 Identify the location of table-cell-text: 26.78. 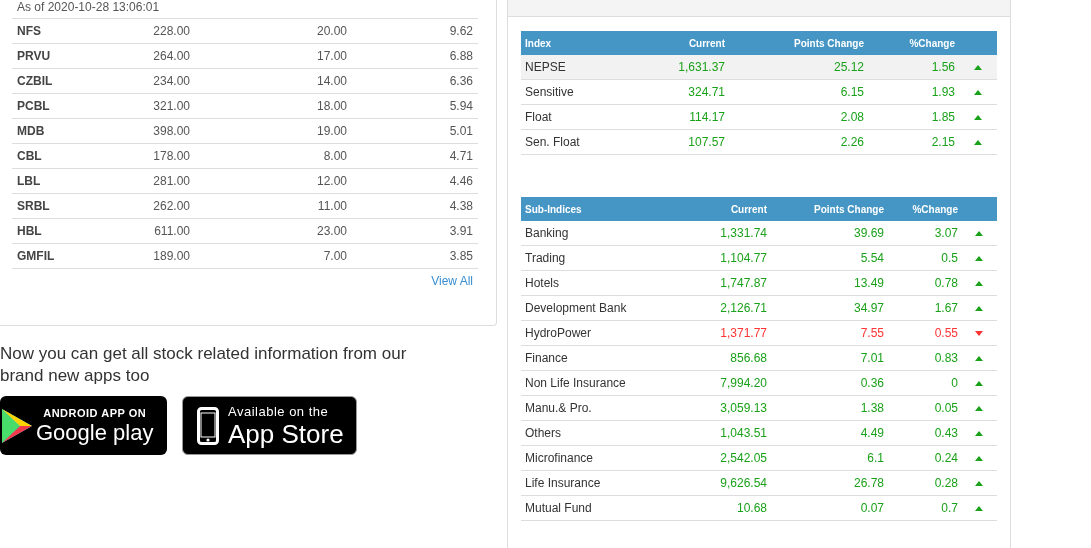
(868, 483).